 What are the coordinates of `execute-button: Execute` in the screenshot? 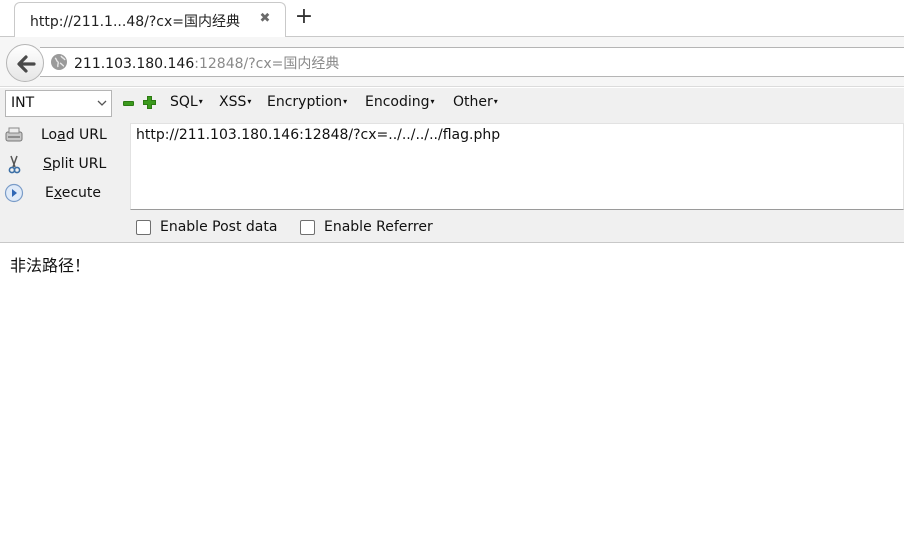 It's located at (62, 194).